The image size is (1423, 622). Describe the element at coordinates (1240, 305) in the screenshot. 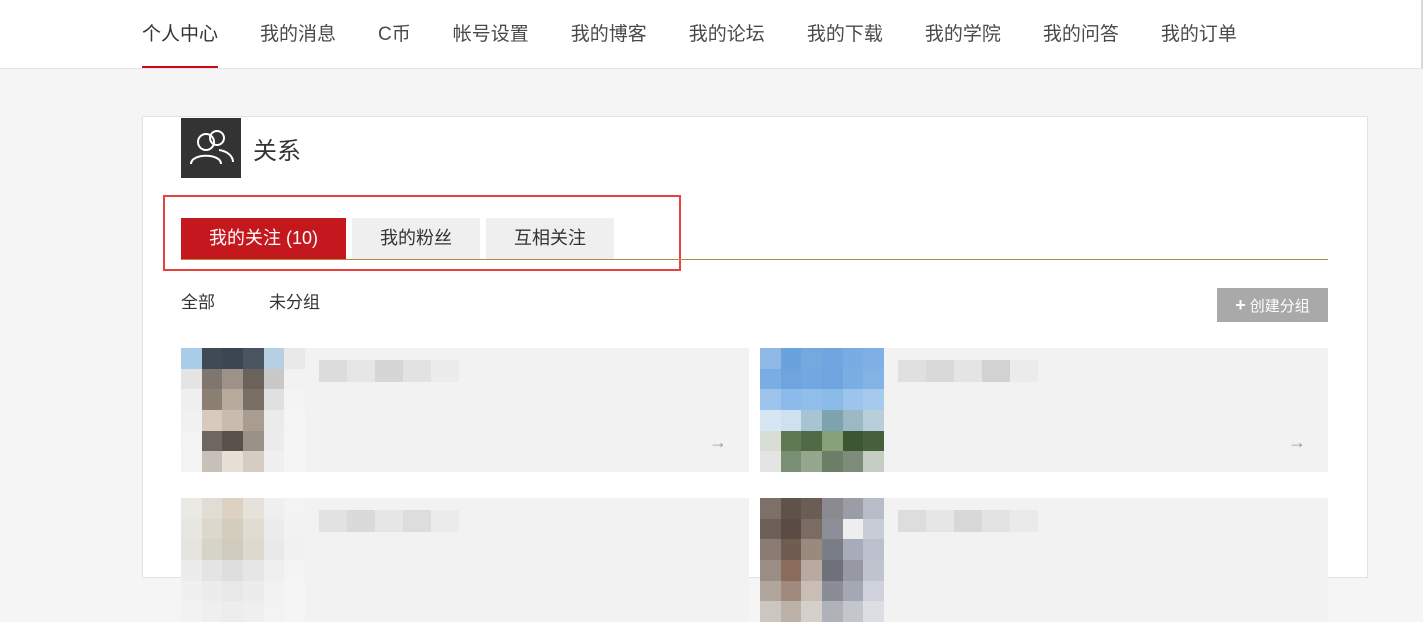

I see `plus-icon: +` at that location.